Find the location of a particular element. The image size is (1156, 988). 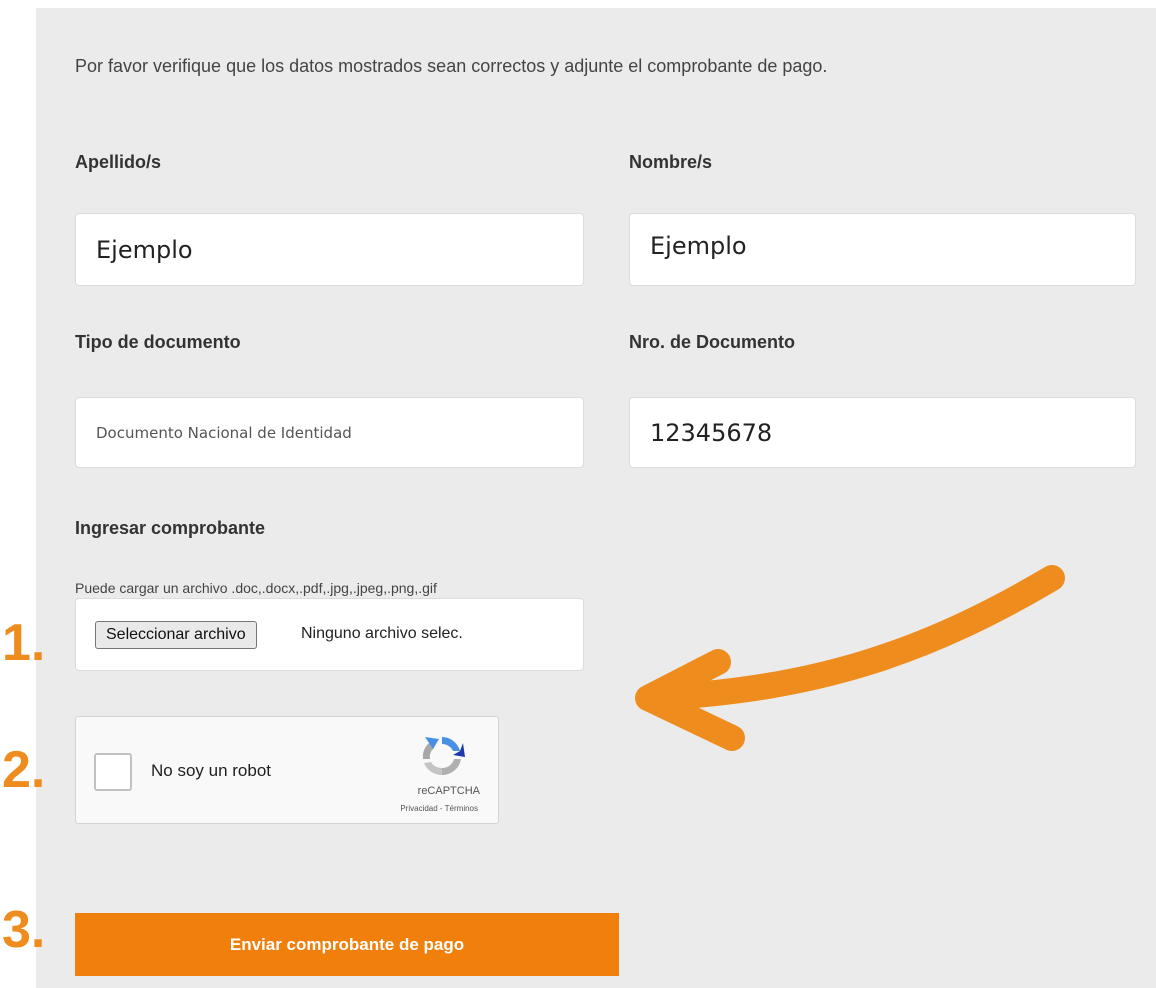

upload-label: Ingresar comprobante is located at coordinates (170, 528).